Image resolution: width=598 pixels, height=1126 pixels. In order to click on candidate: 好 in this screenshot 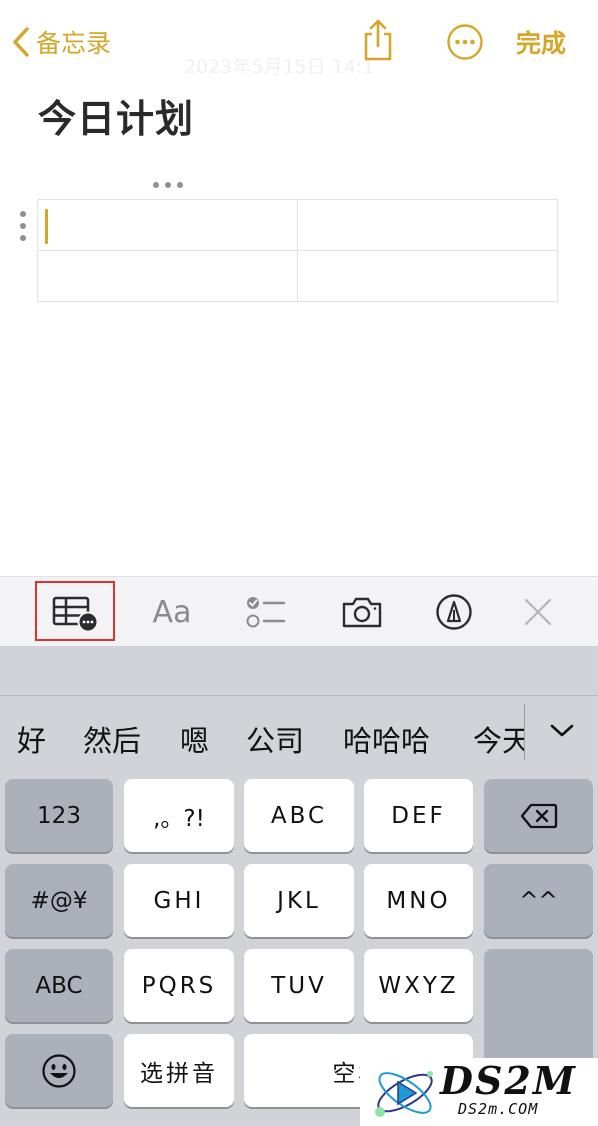, I will do `click(31, 739)`.